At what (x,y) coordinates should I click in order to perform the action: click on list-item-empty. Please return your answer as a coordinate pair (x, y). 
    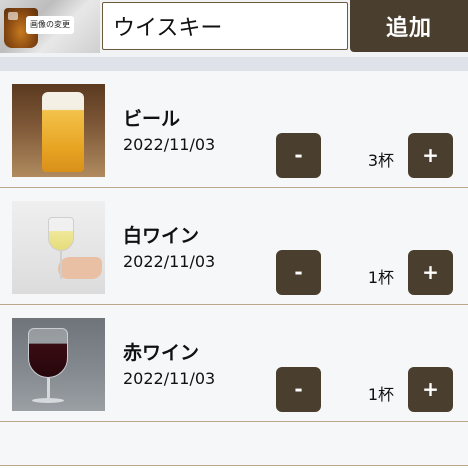
    Looking at the image, I should click on (234, 444).